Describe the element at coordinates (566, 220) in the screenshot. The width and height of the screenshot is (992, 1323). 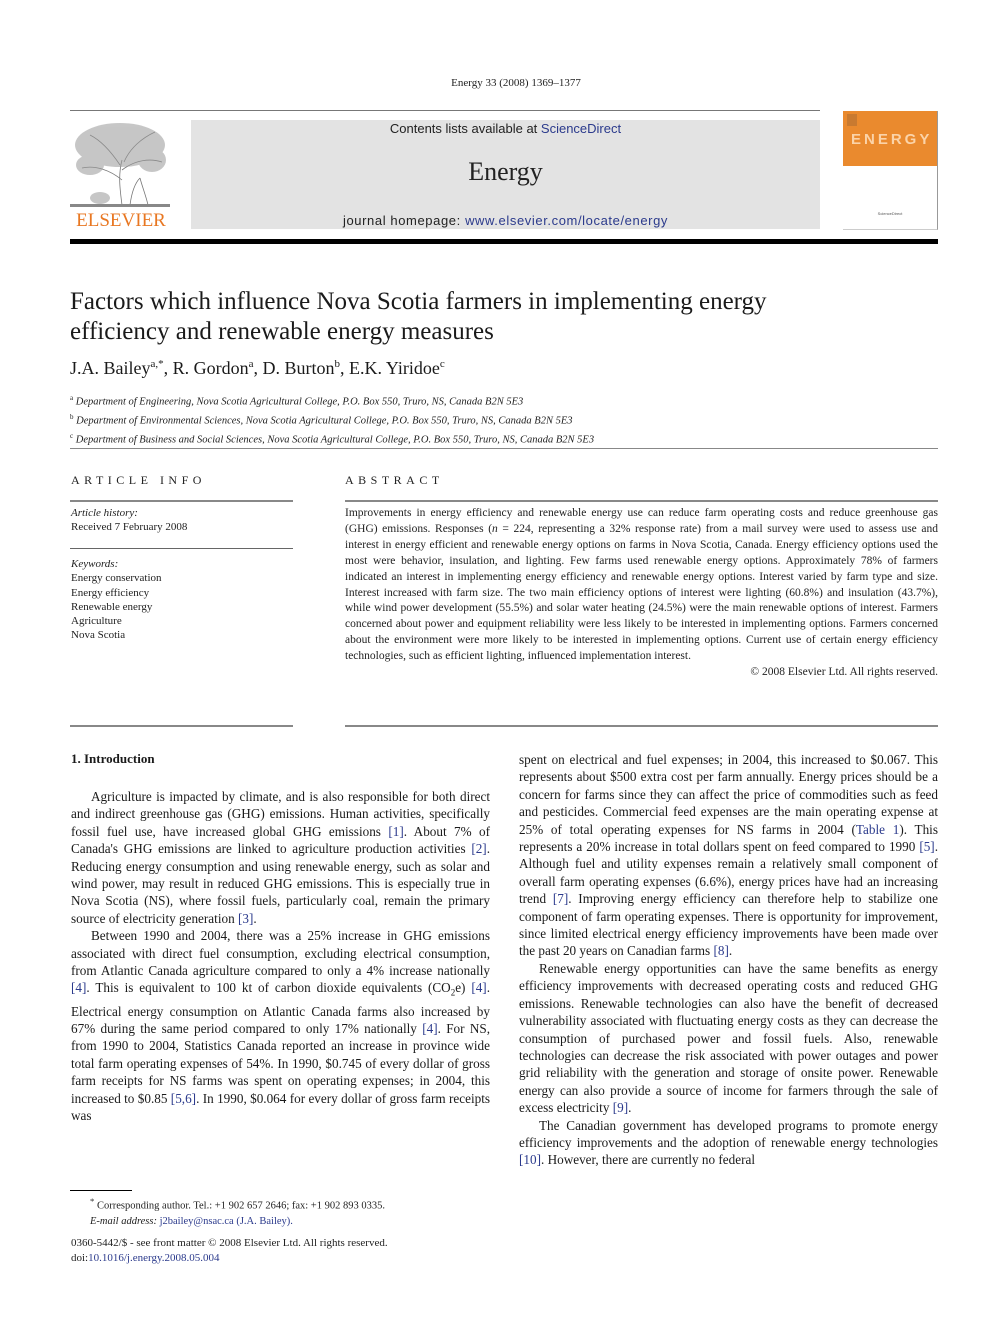
I see `homepage-link: www.elsevier.com/locate/energy` at that location.